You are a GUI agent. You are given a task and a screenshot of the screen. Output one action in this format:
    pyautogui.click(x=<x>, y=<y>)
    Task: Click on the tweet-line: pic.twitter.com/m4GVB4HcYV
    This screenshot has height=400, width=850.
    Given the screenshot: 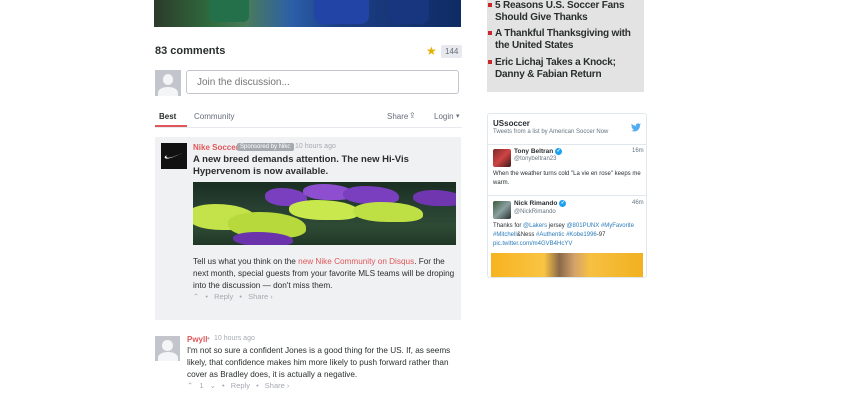 What is the action you would take?
    pyautogui.click(x=568, y=244)
    